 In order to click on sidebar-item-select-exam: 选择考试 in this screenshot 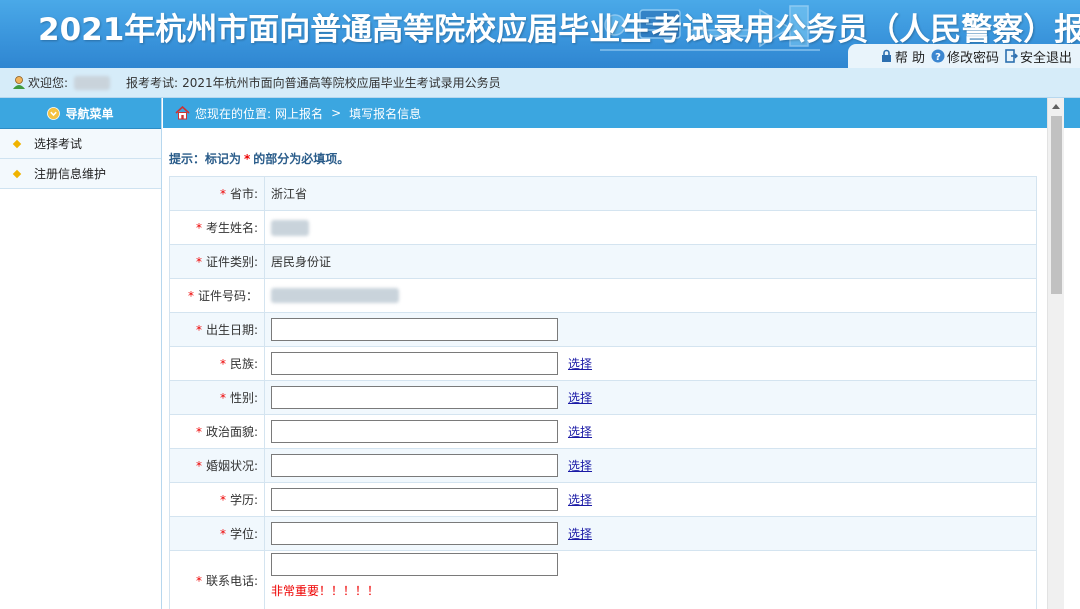, I will do `click(80, 144)`.